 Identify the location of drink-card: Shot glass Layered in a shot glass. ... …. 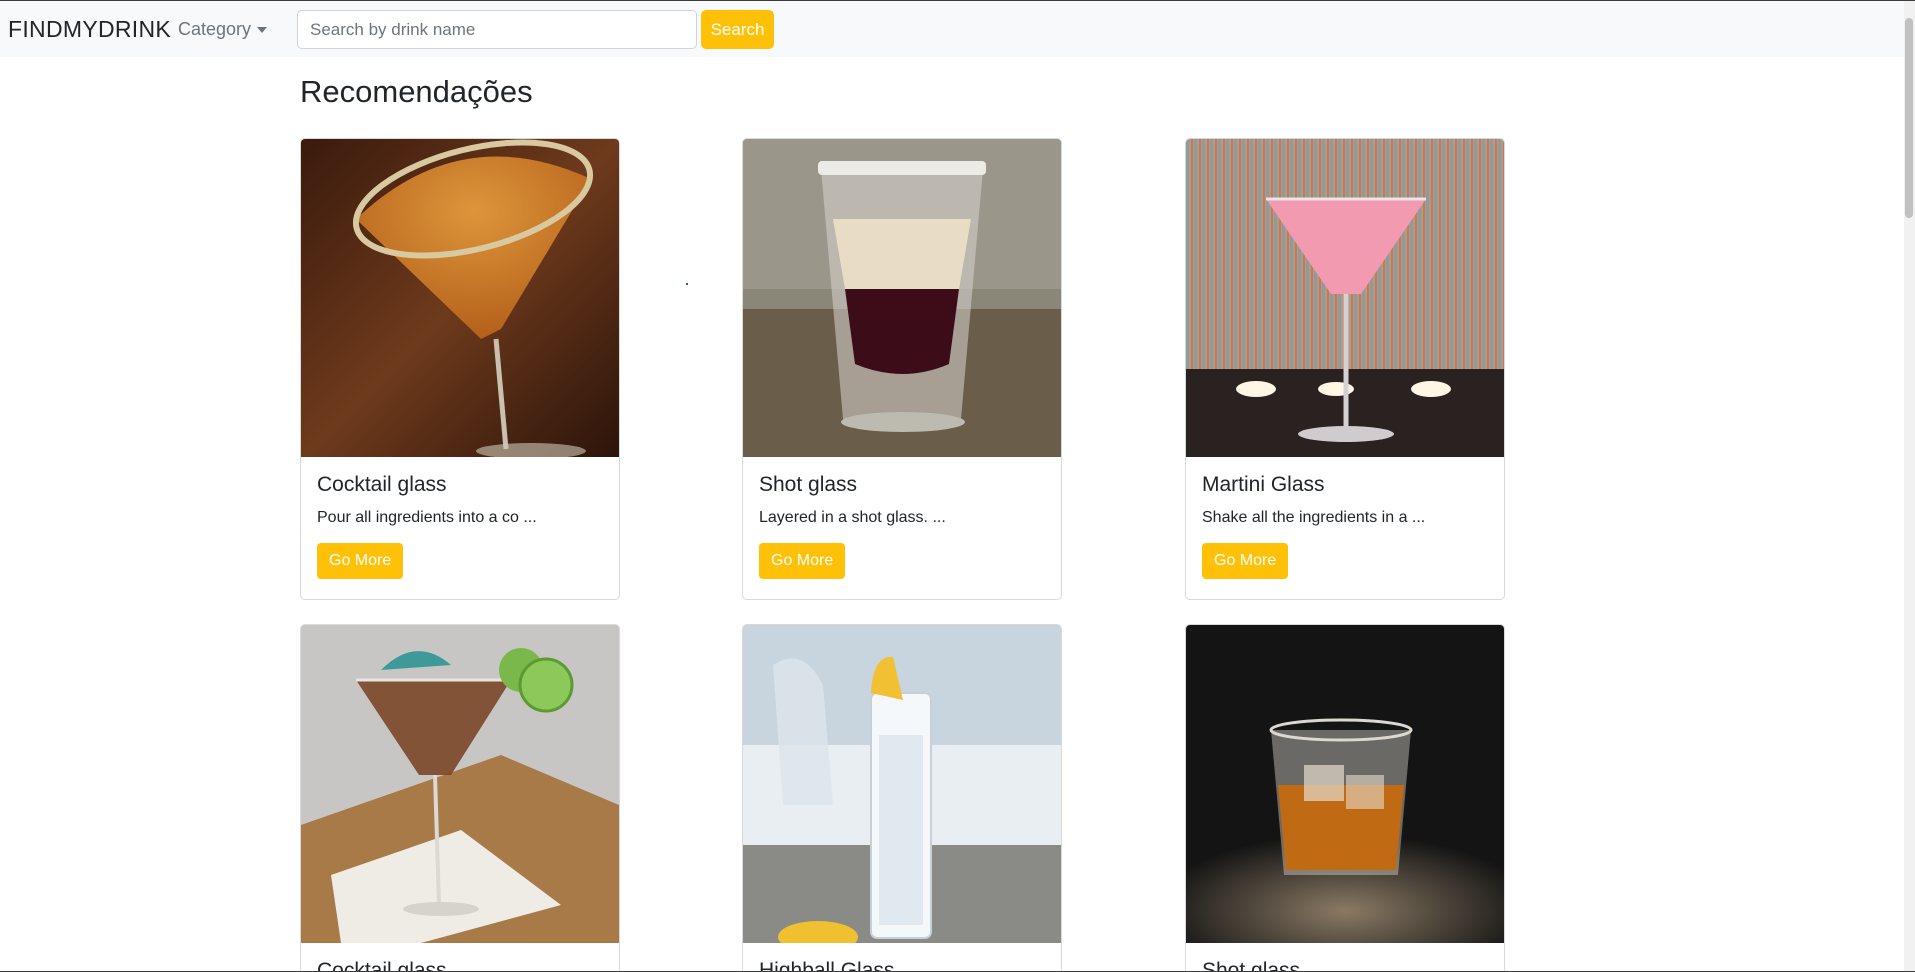
(902, 369).